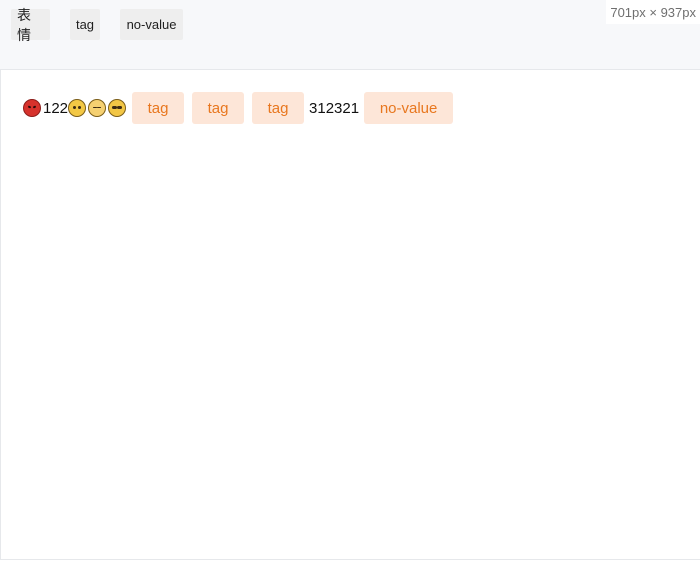 The height and width of the screenshot is (569, 700). I want to click on angry-face-icon, so click(32, 108).